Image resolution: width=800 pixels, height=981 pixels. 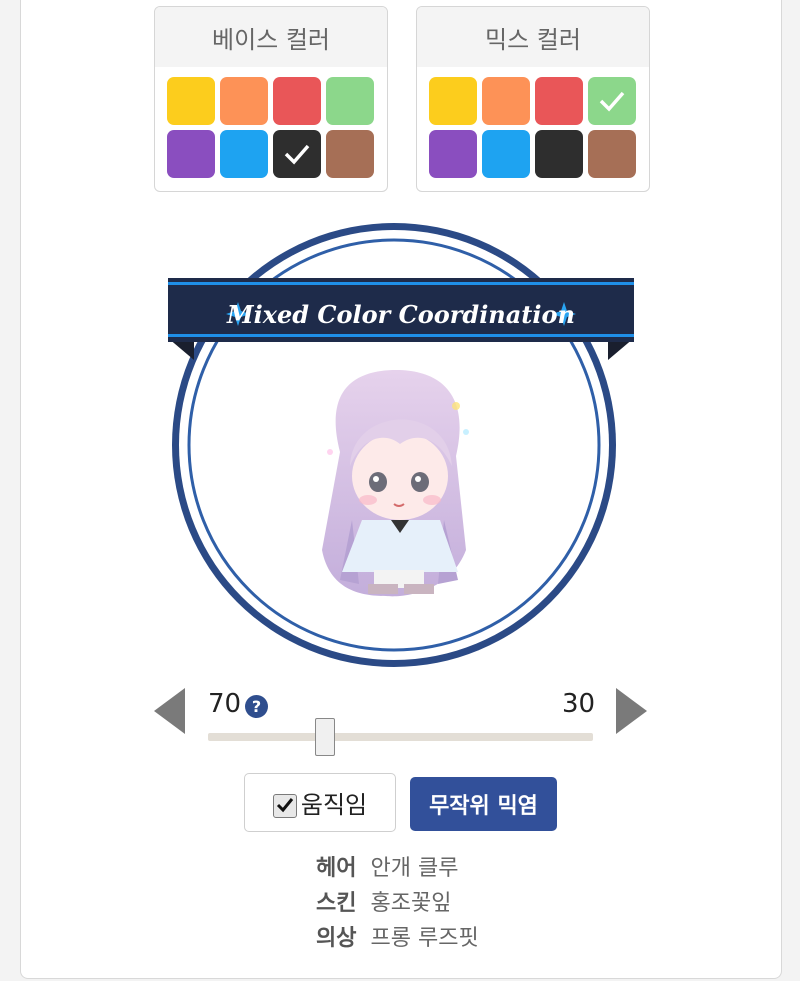 I want to click on detail-hair: 헤어 안개 클루, so click(x=387, y=866).